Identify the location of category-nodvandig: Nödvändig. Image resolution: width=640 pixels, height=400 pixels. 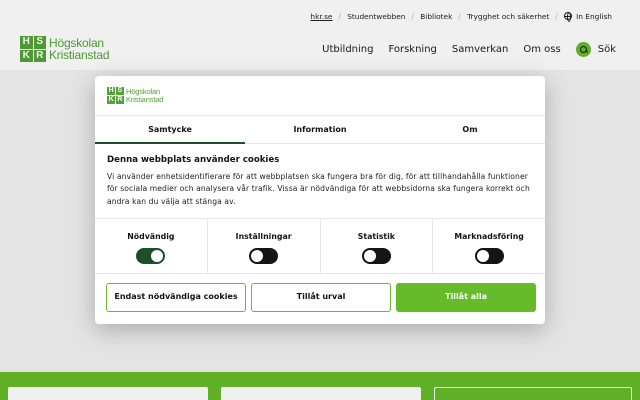
(151, 246).